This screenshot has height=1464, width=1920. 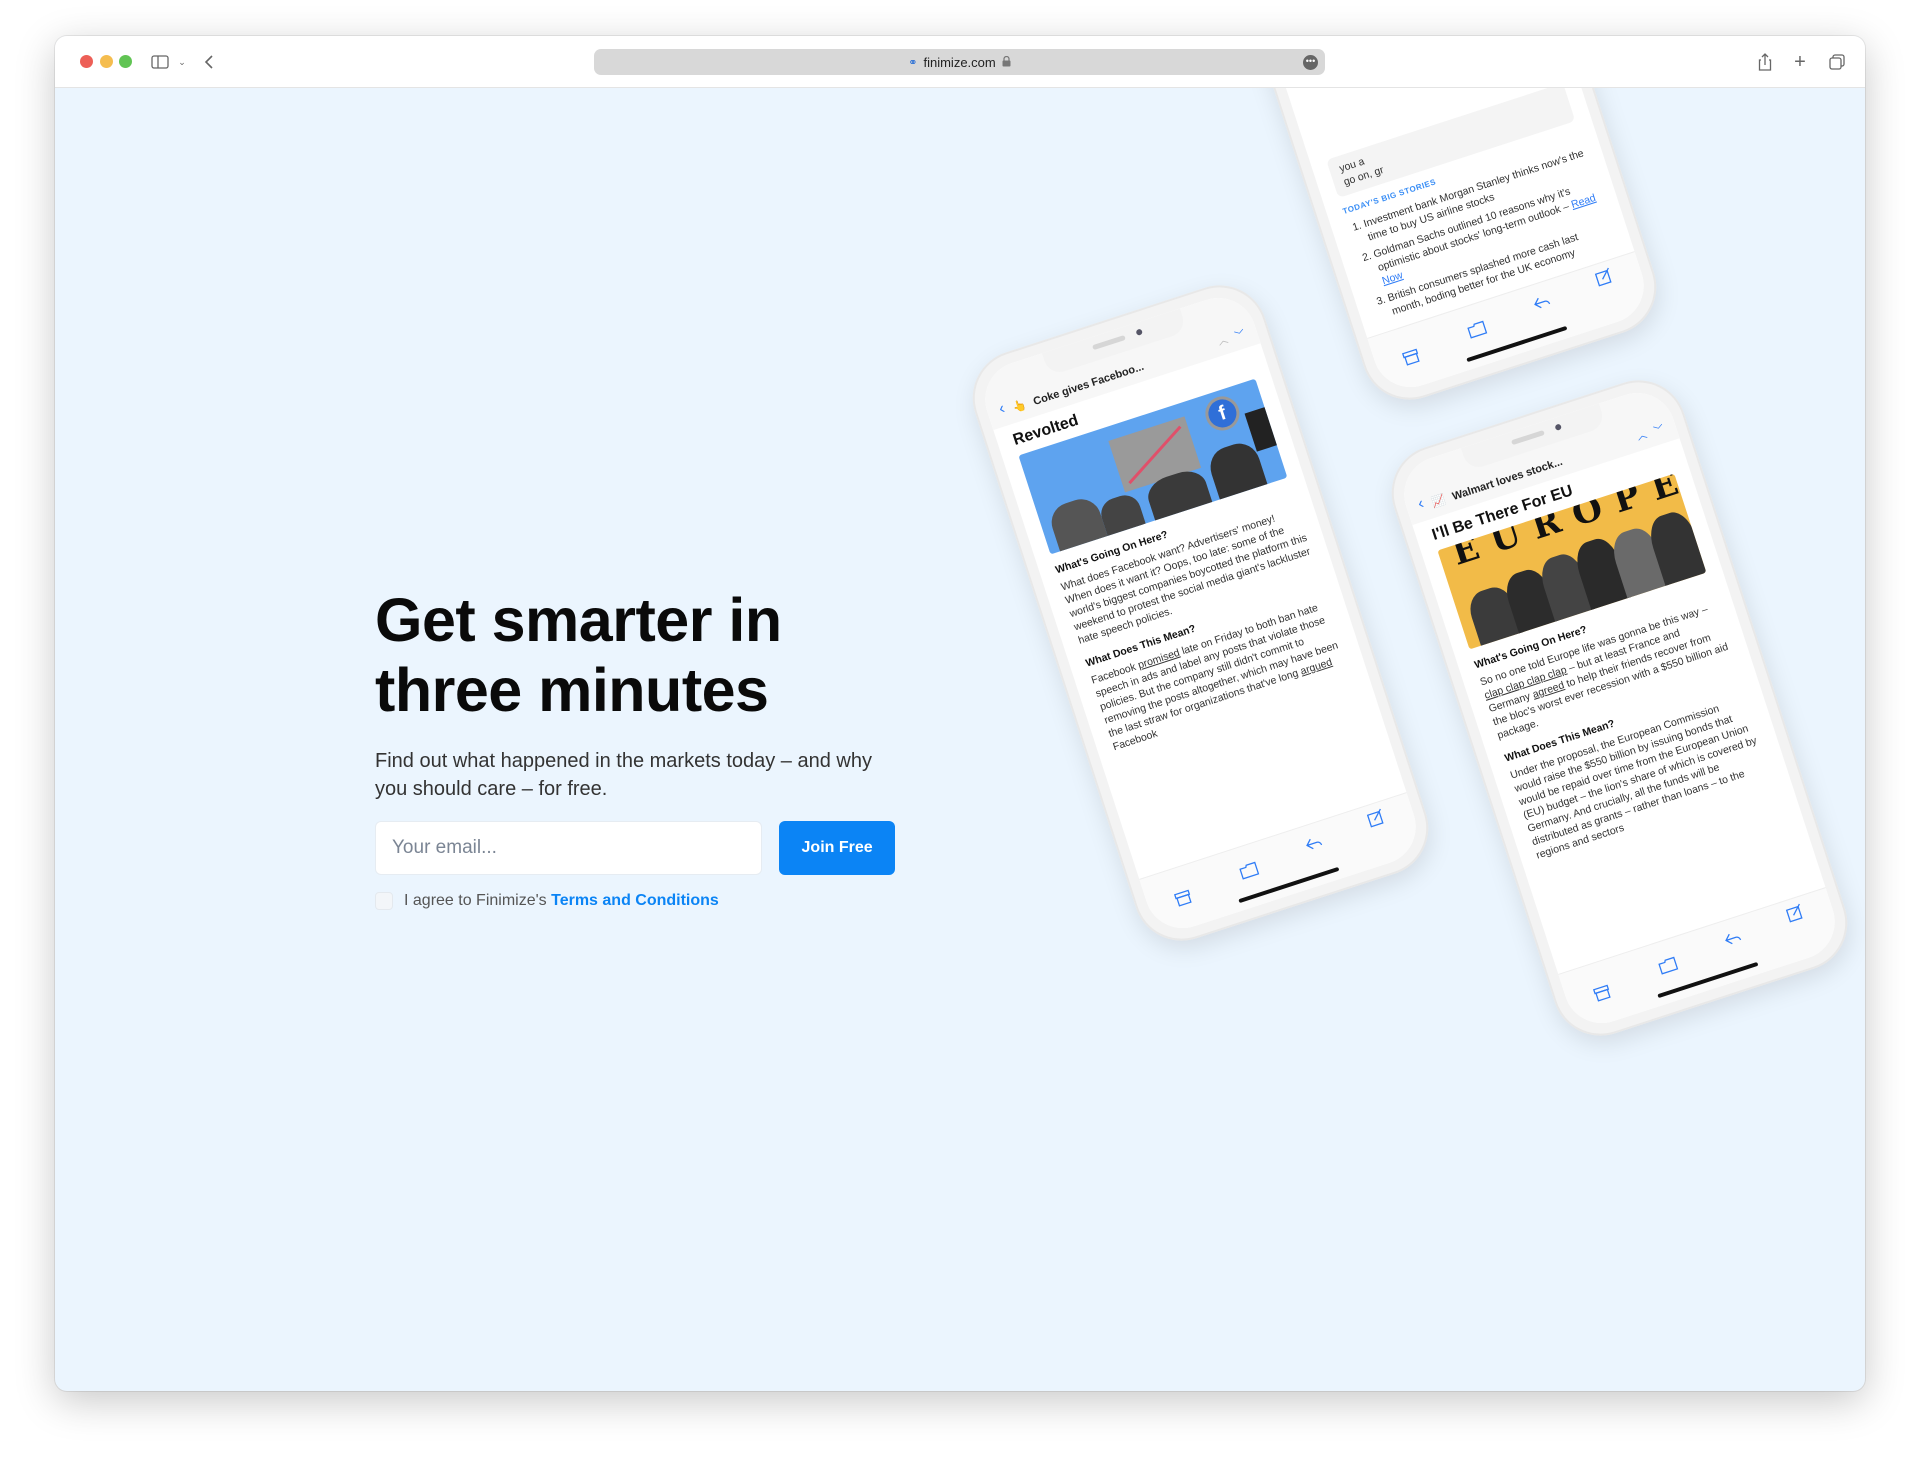 What do you see at coordinates (1765, 62) in the screenshot?
I see `share-icon` at bounding box center [1765, 62].